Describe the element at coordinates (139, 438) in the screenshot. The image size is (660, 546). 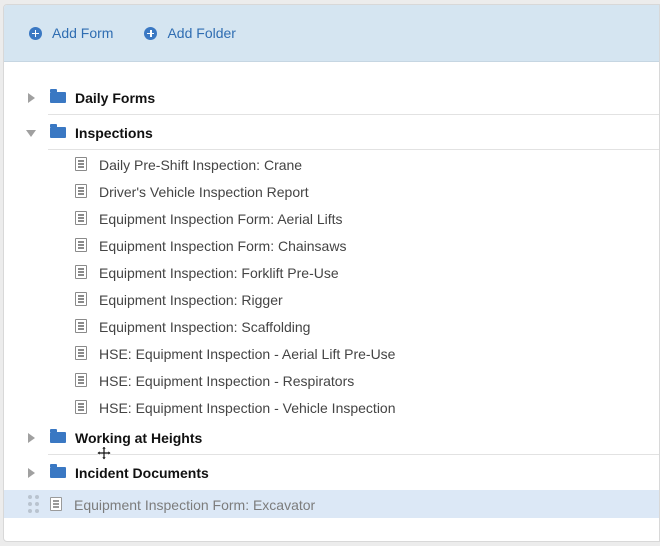
I see `folder-label: Working at Heights` at that location.